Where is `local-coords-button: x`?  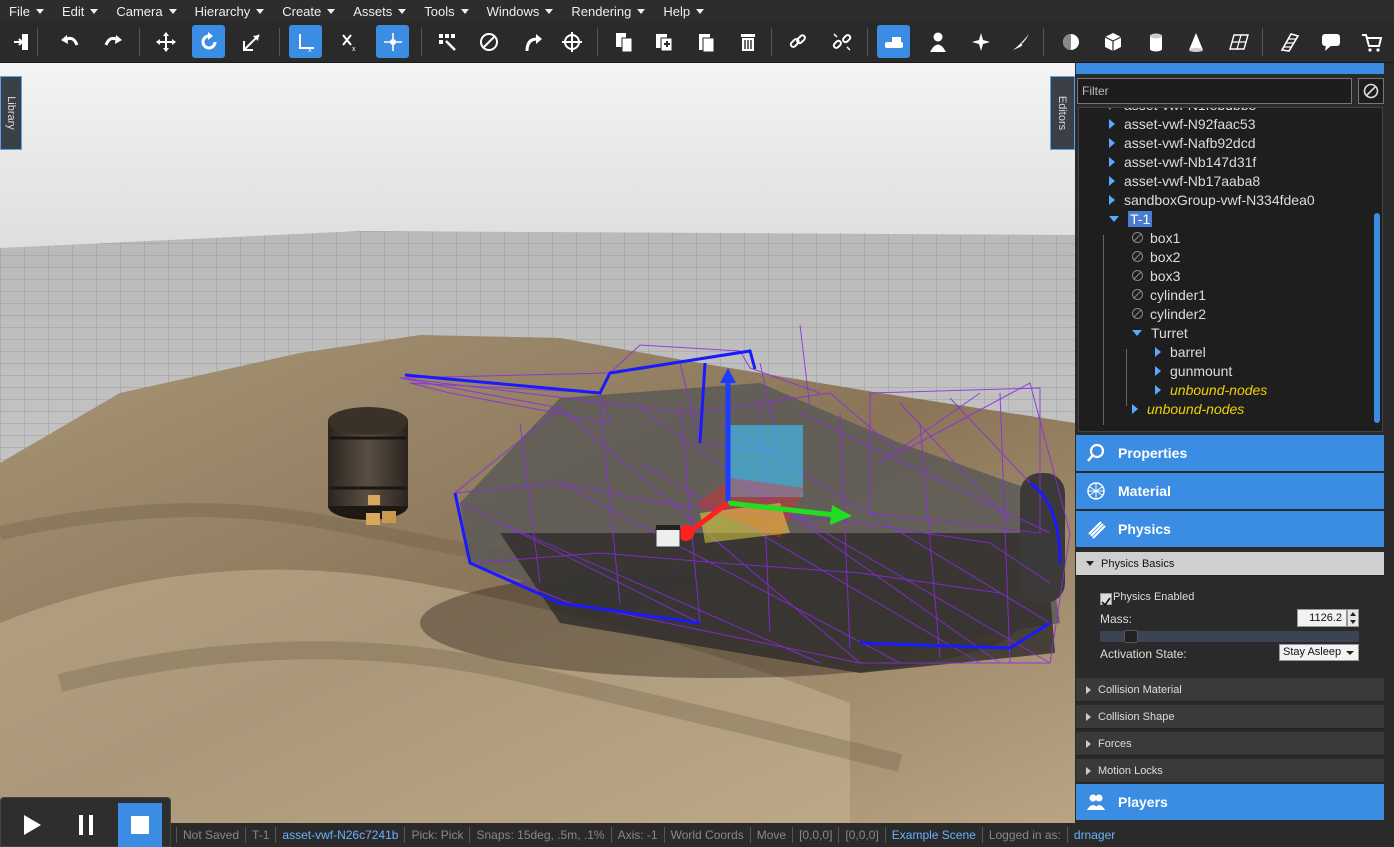
local-coords-button: x is located at coordinates (305, 41).